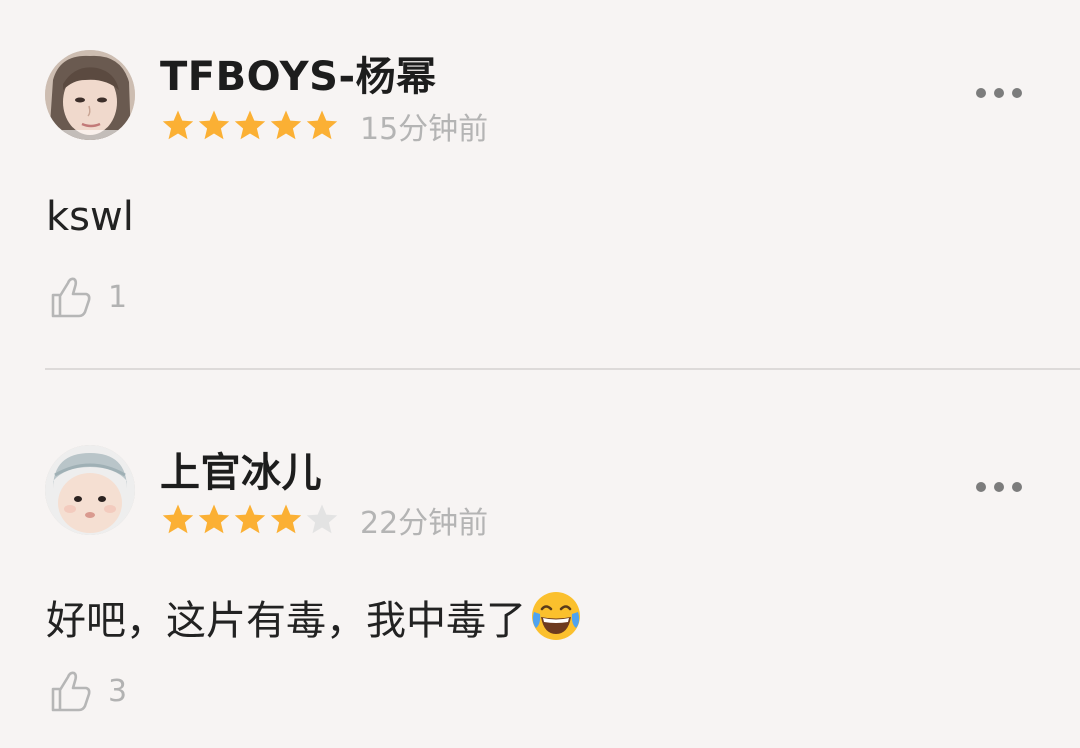 The height and width of the screenshot is (748, 1080). I want to click on username: TFBOYS-杨幂, so click(298, 73).